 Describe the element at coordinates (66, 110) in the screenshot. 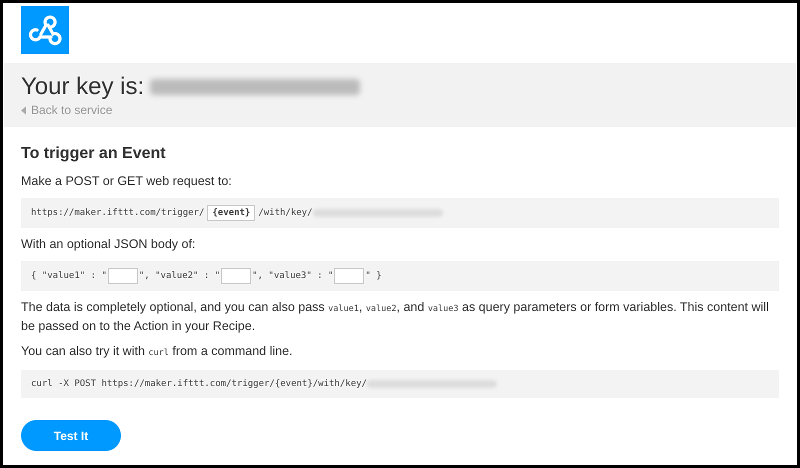

I see `back-link: Back to service` at that location.